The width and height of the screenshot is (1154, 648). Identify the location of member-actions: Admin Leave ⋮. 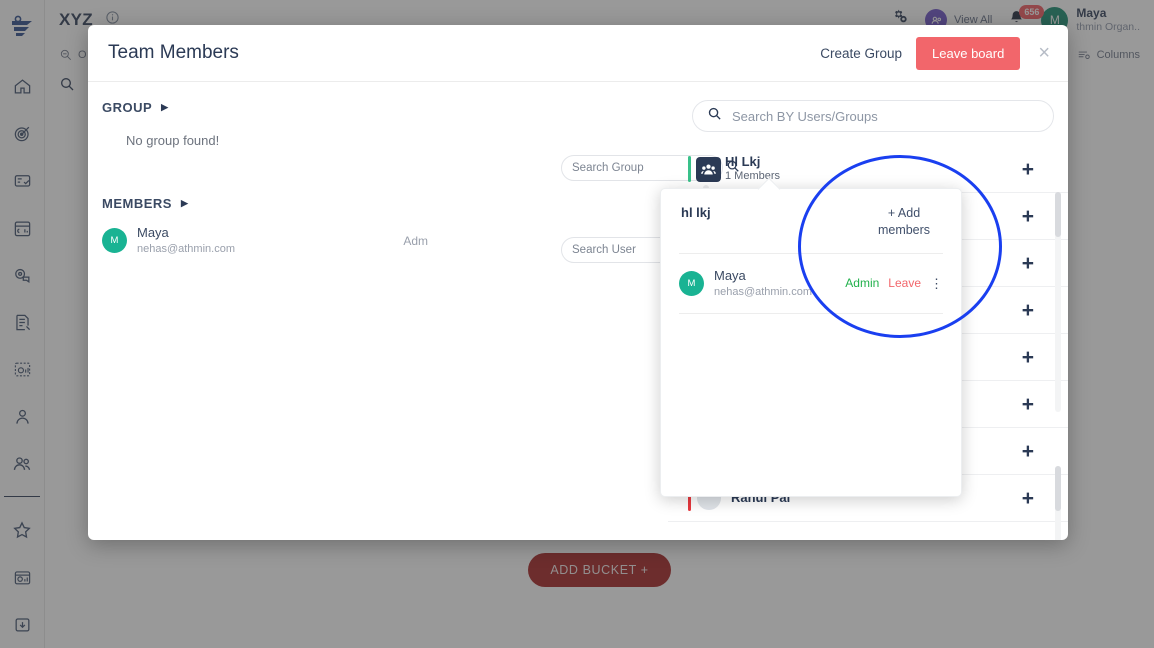
(894, 283).